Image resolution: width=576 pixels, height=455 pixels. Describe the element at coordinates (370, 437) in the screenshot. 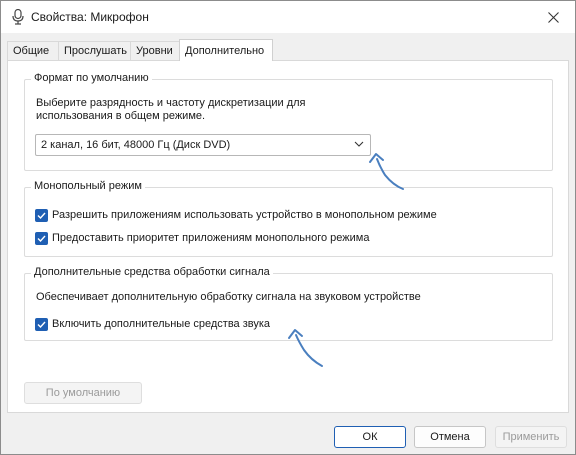

I see `ok-button: ОК` at that location.